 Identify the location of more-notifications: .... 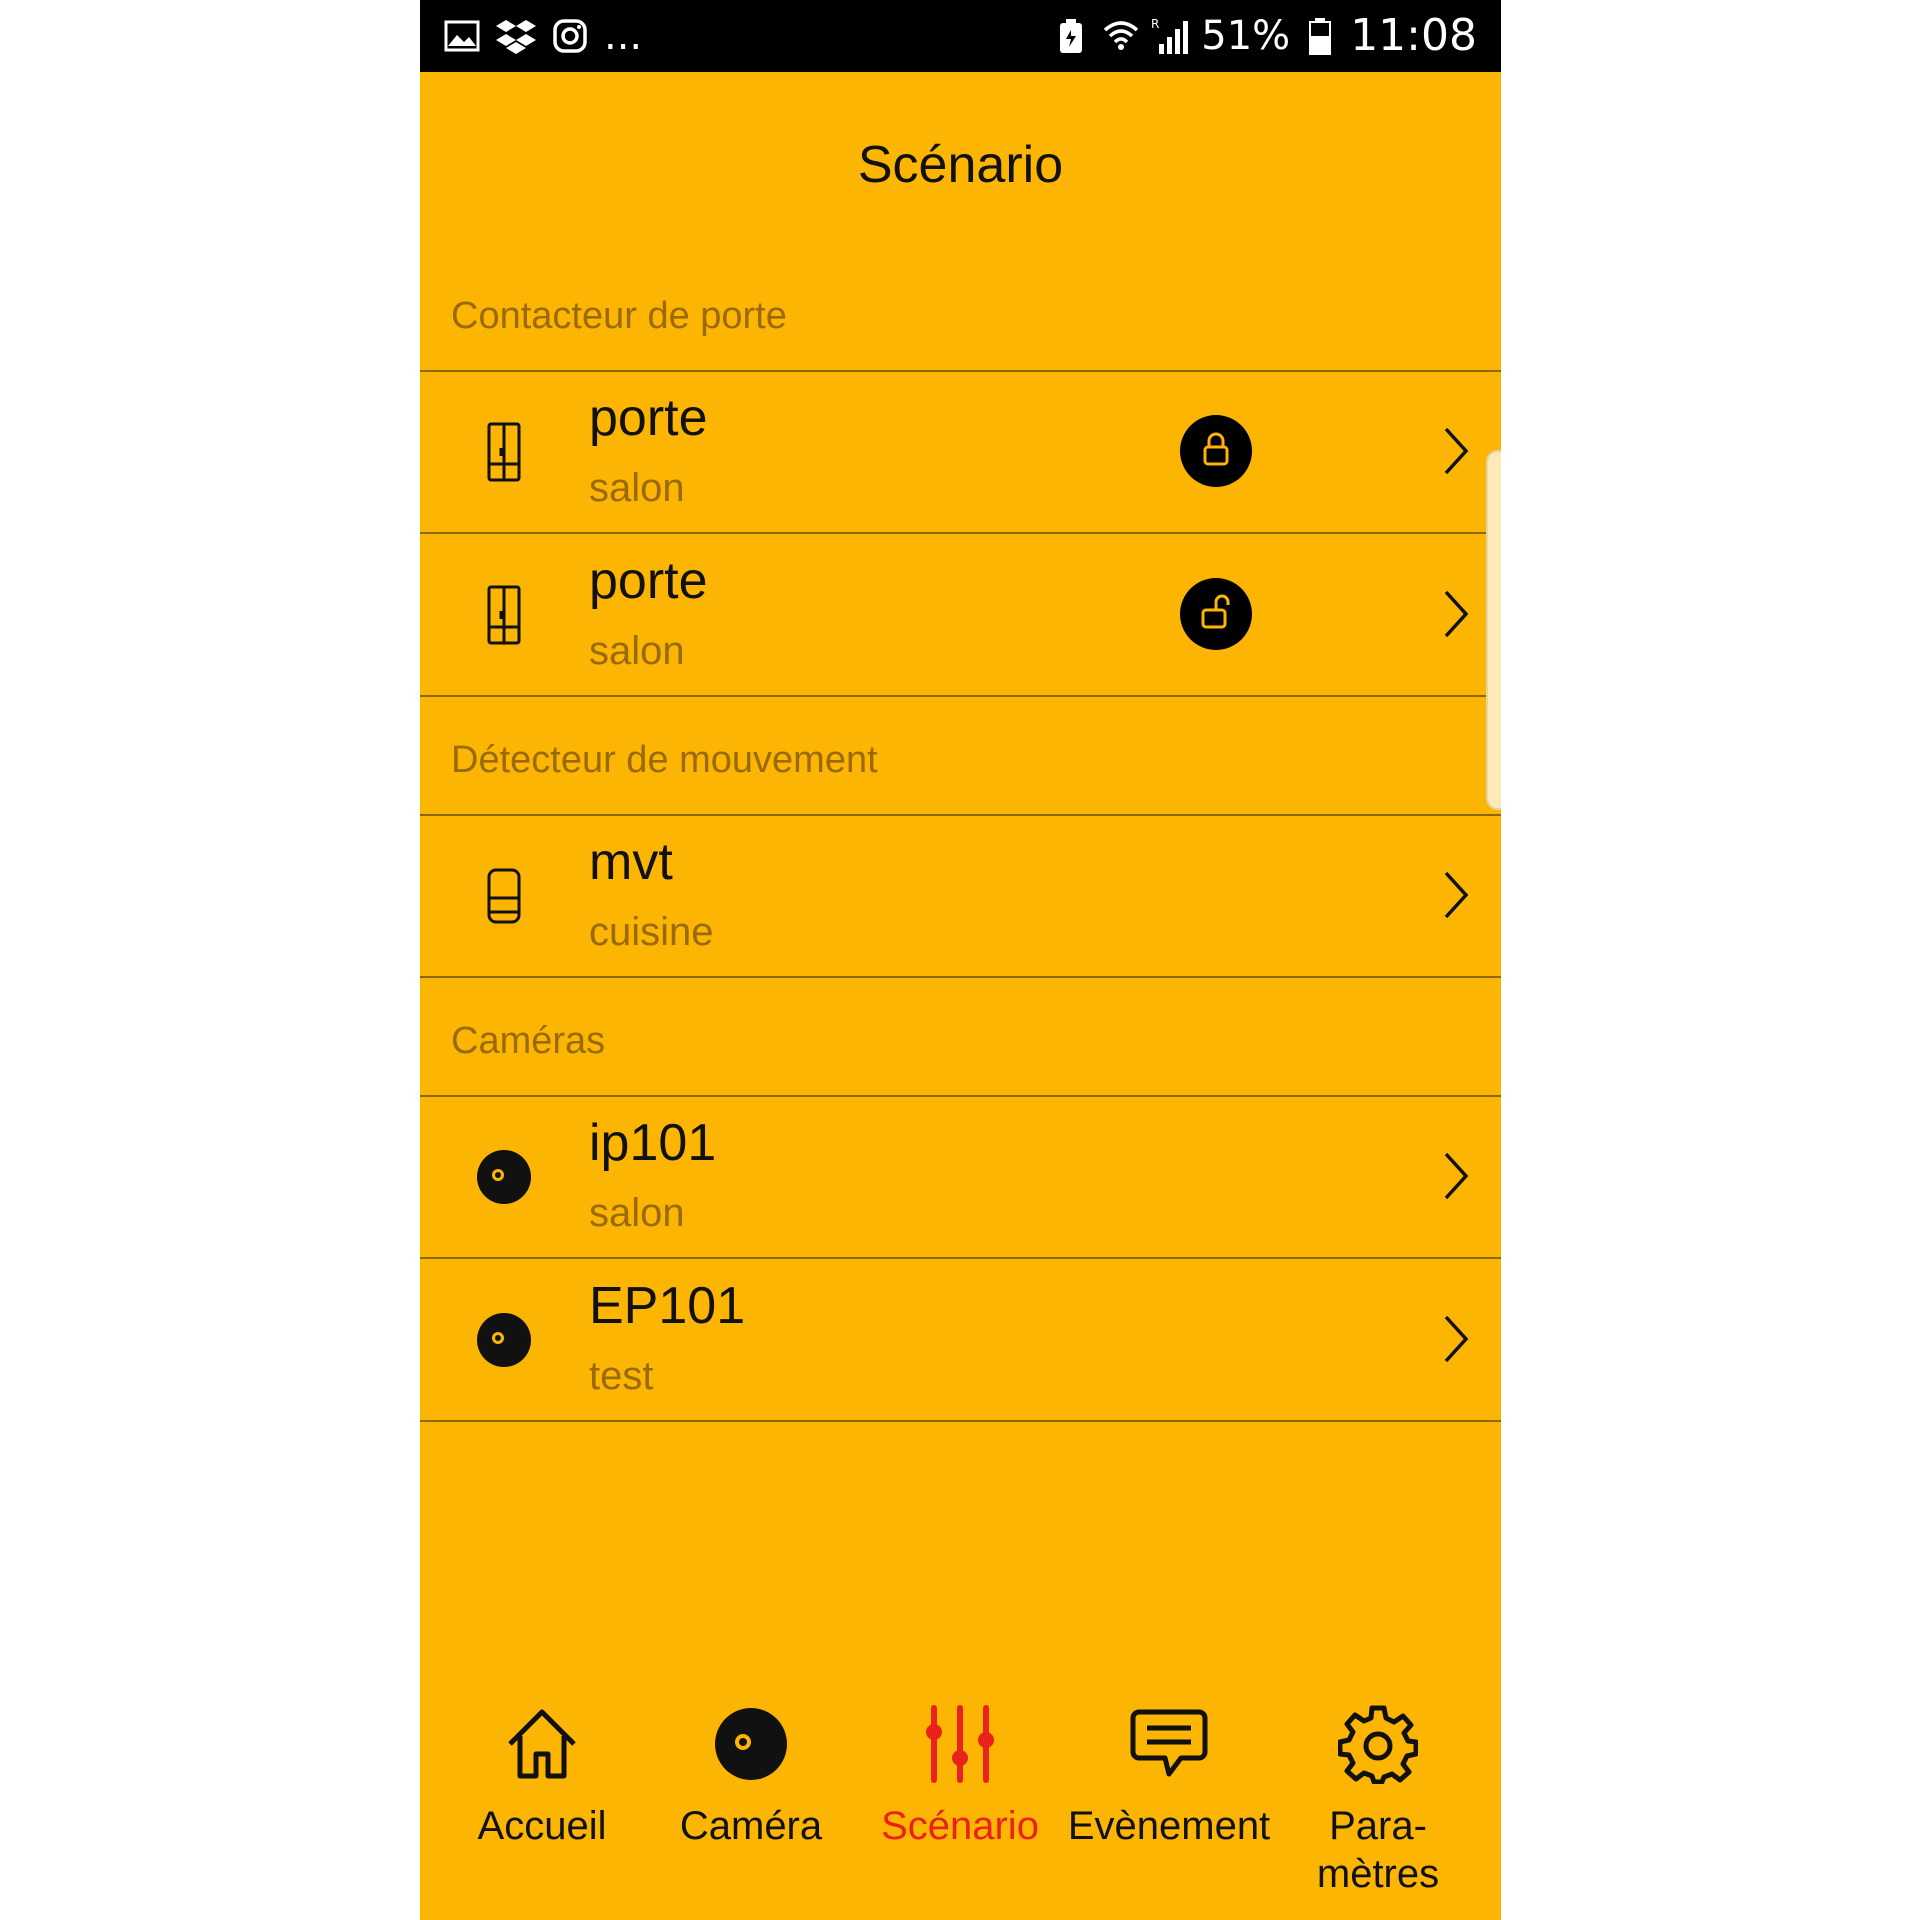
(623, 36).